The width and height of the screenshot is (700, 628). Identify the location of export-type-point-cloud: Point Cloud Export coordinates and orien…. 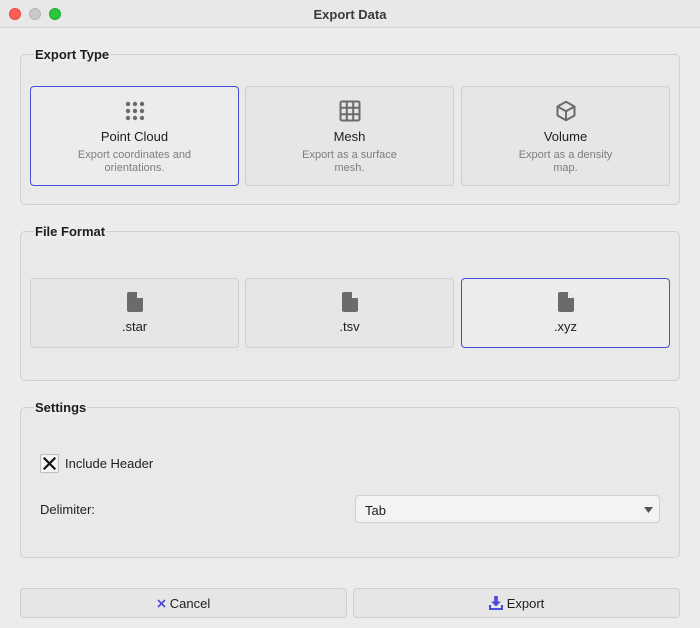
(134, 136).